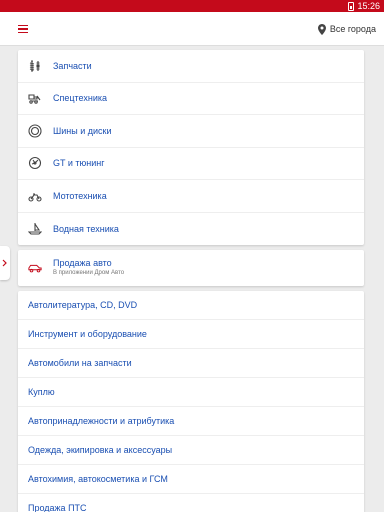  What do you see at coordinates (82, 263) in the screenshot?
I see `car-sale-title: Продажа авто` at bounding box center [82, 263].